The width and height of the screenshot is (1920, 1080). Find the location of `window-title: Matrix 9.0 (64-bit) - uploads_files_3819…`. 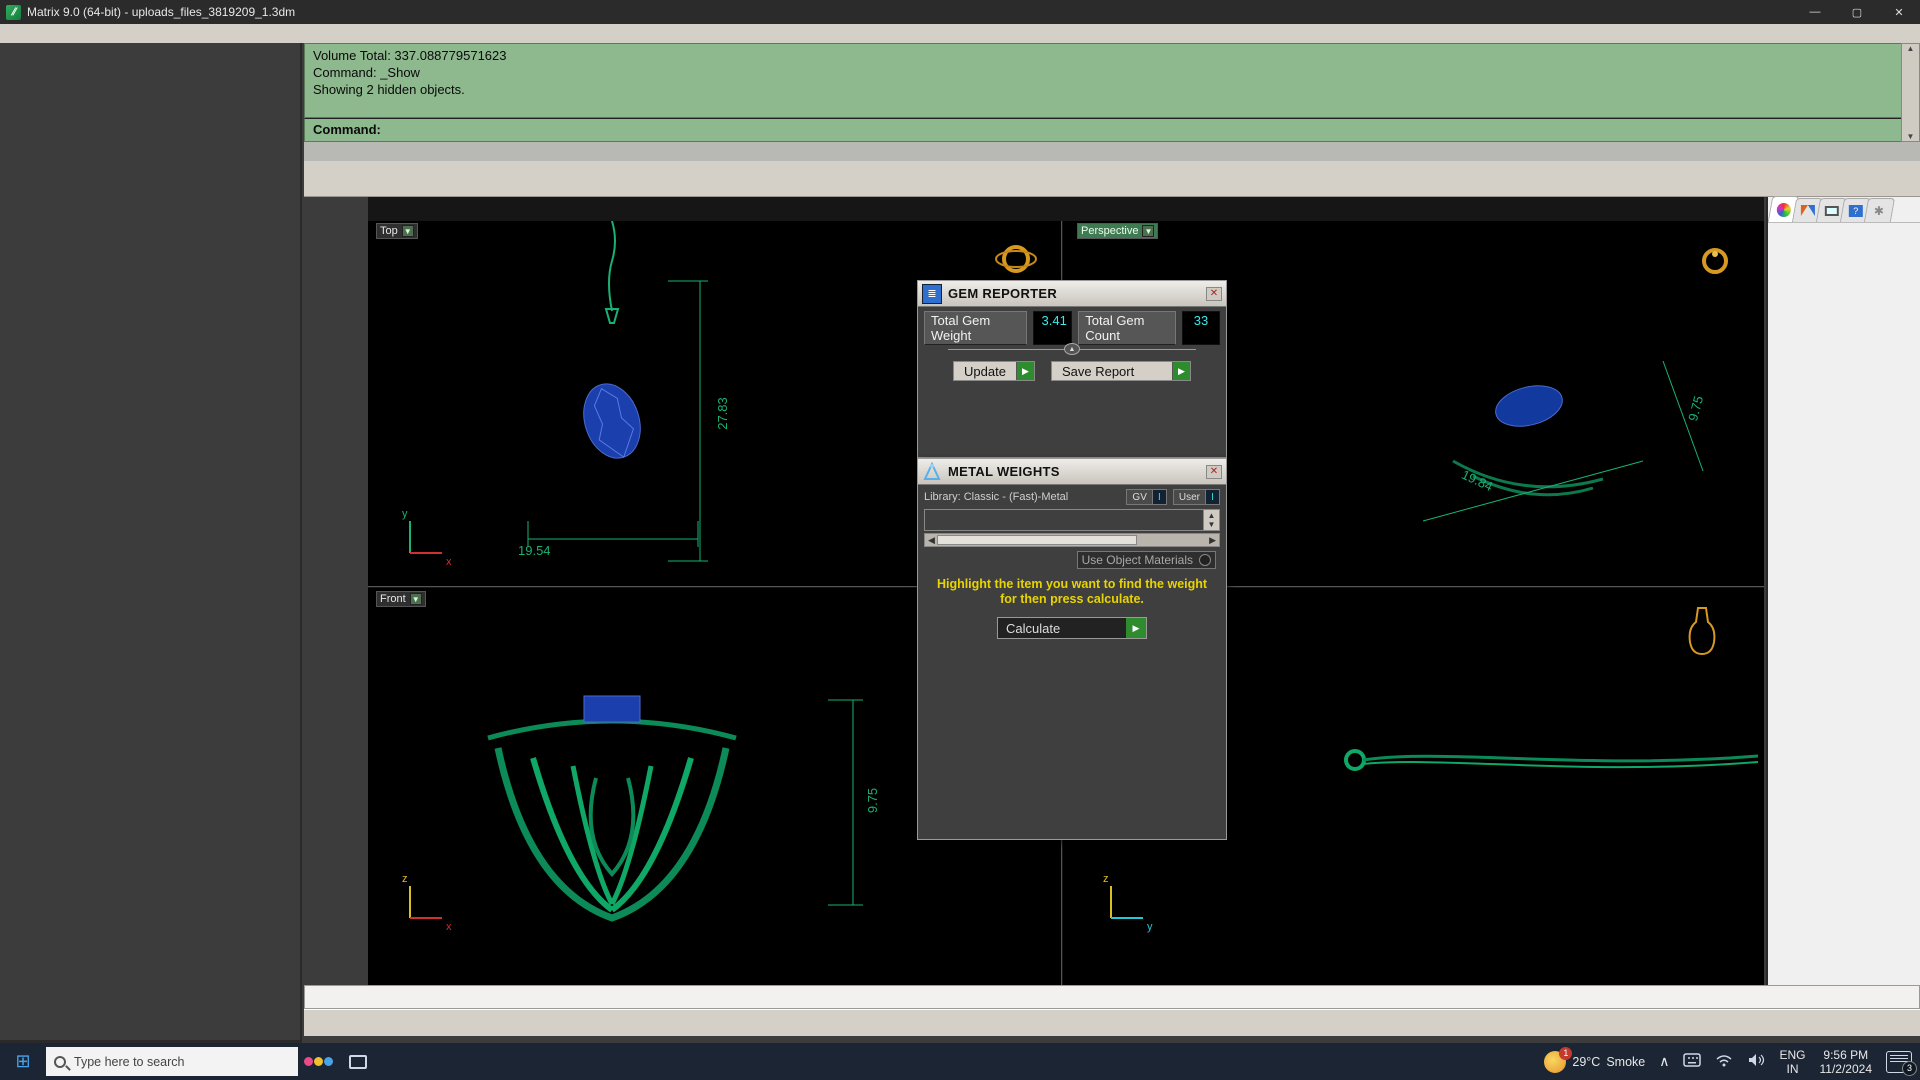

window-title: Matrix 9.0 (64-bit) - uploads_files_3819… is located at coordinates (161, 12).